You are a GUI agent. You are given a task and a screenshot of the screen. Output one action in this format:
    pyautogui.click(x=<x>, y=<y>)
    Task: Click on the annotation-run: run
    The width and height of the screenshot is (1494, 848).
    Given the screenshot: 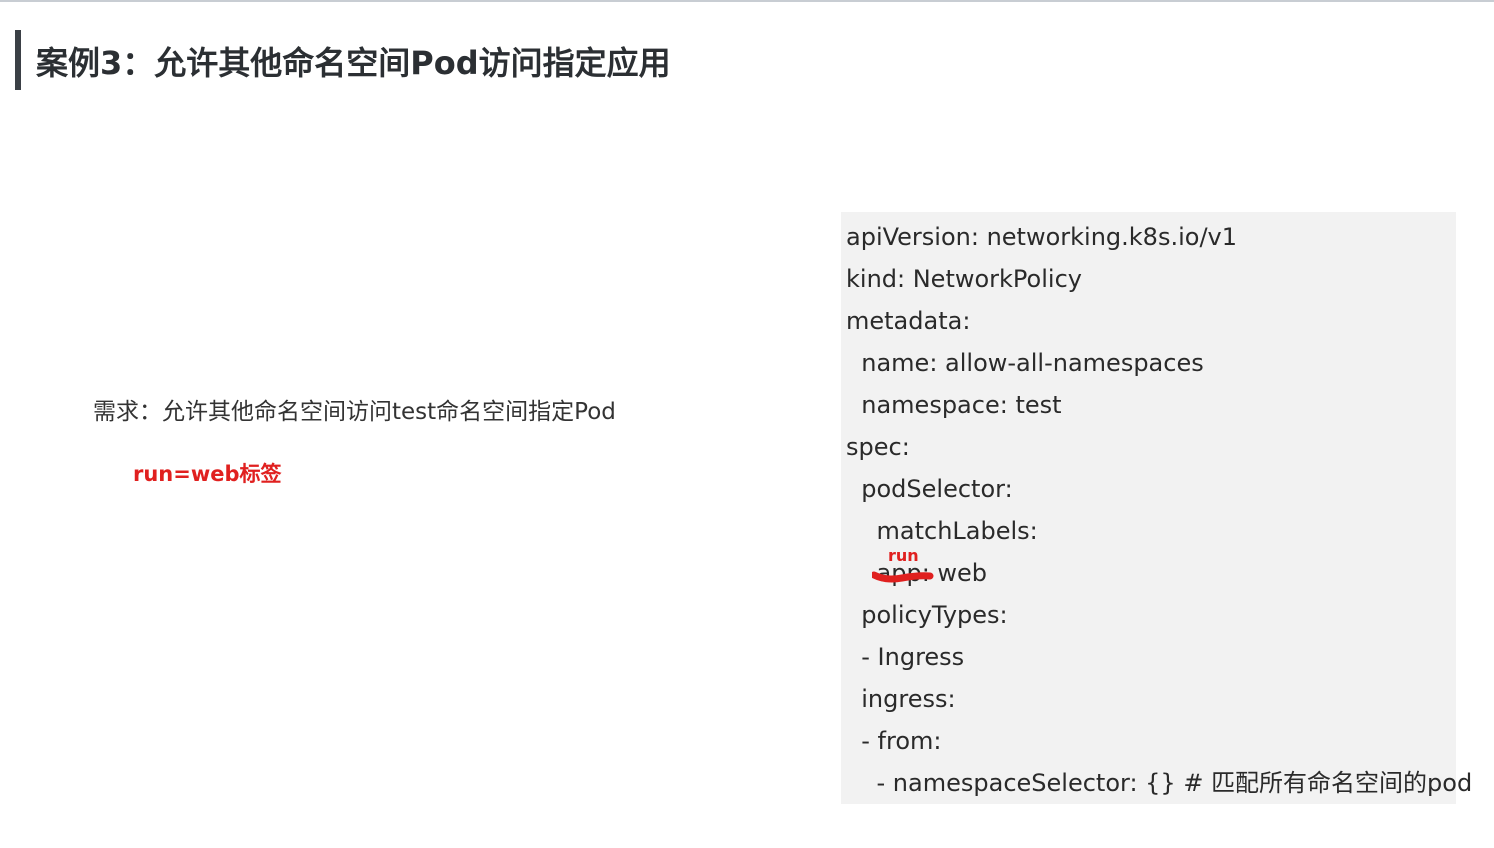 What is the action you would take?
    pyautogui.click(x=903, y=555)
    